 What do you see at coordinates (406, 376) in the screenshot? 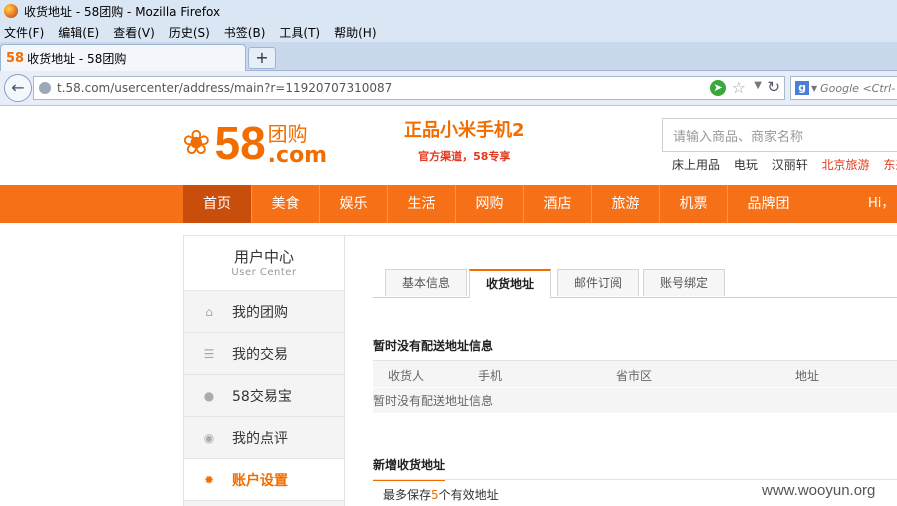
I see `column-header: 收货人` at bounding box center [406, 376].